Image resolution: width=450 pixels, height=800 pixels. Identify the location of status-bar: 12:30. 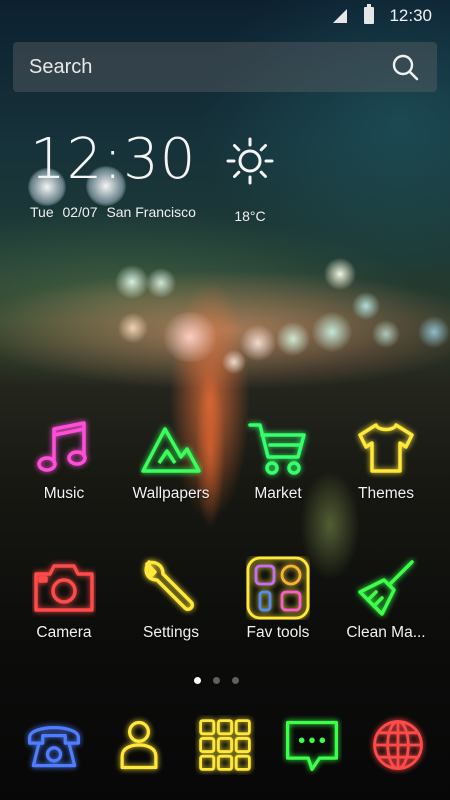
(225, 16).